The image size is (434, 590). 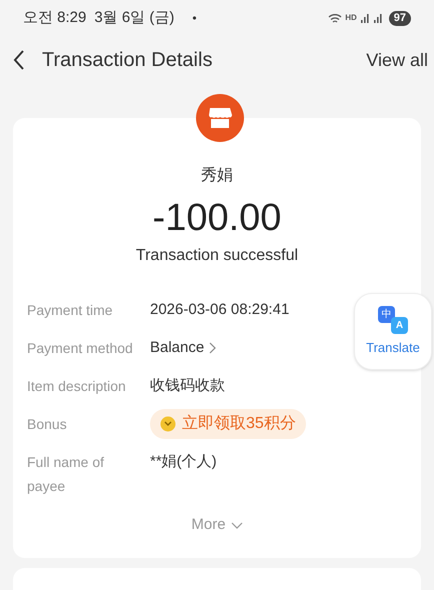 What do you see at coordinates (134, 18) in the screenshot?
I see `status-date: 3월 6일 (금)` at bounding box center [134, 18].